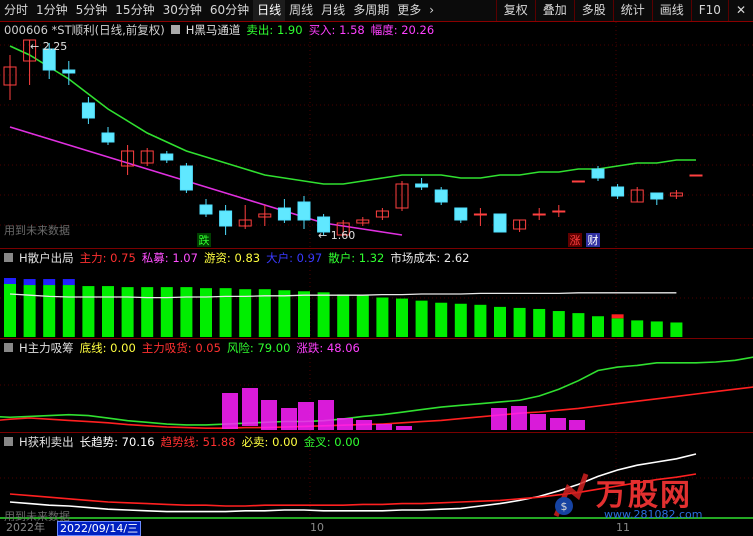 This screenshot has height=536, width=753. I want to click on low-price-mark: ← 1.60, so click(336, 235).